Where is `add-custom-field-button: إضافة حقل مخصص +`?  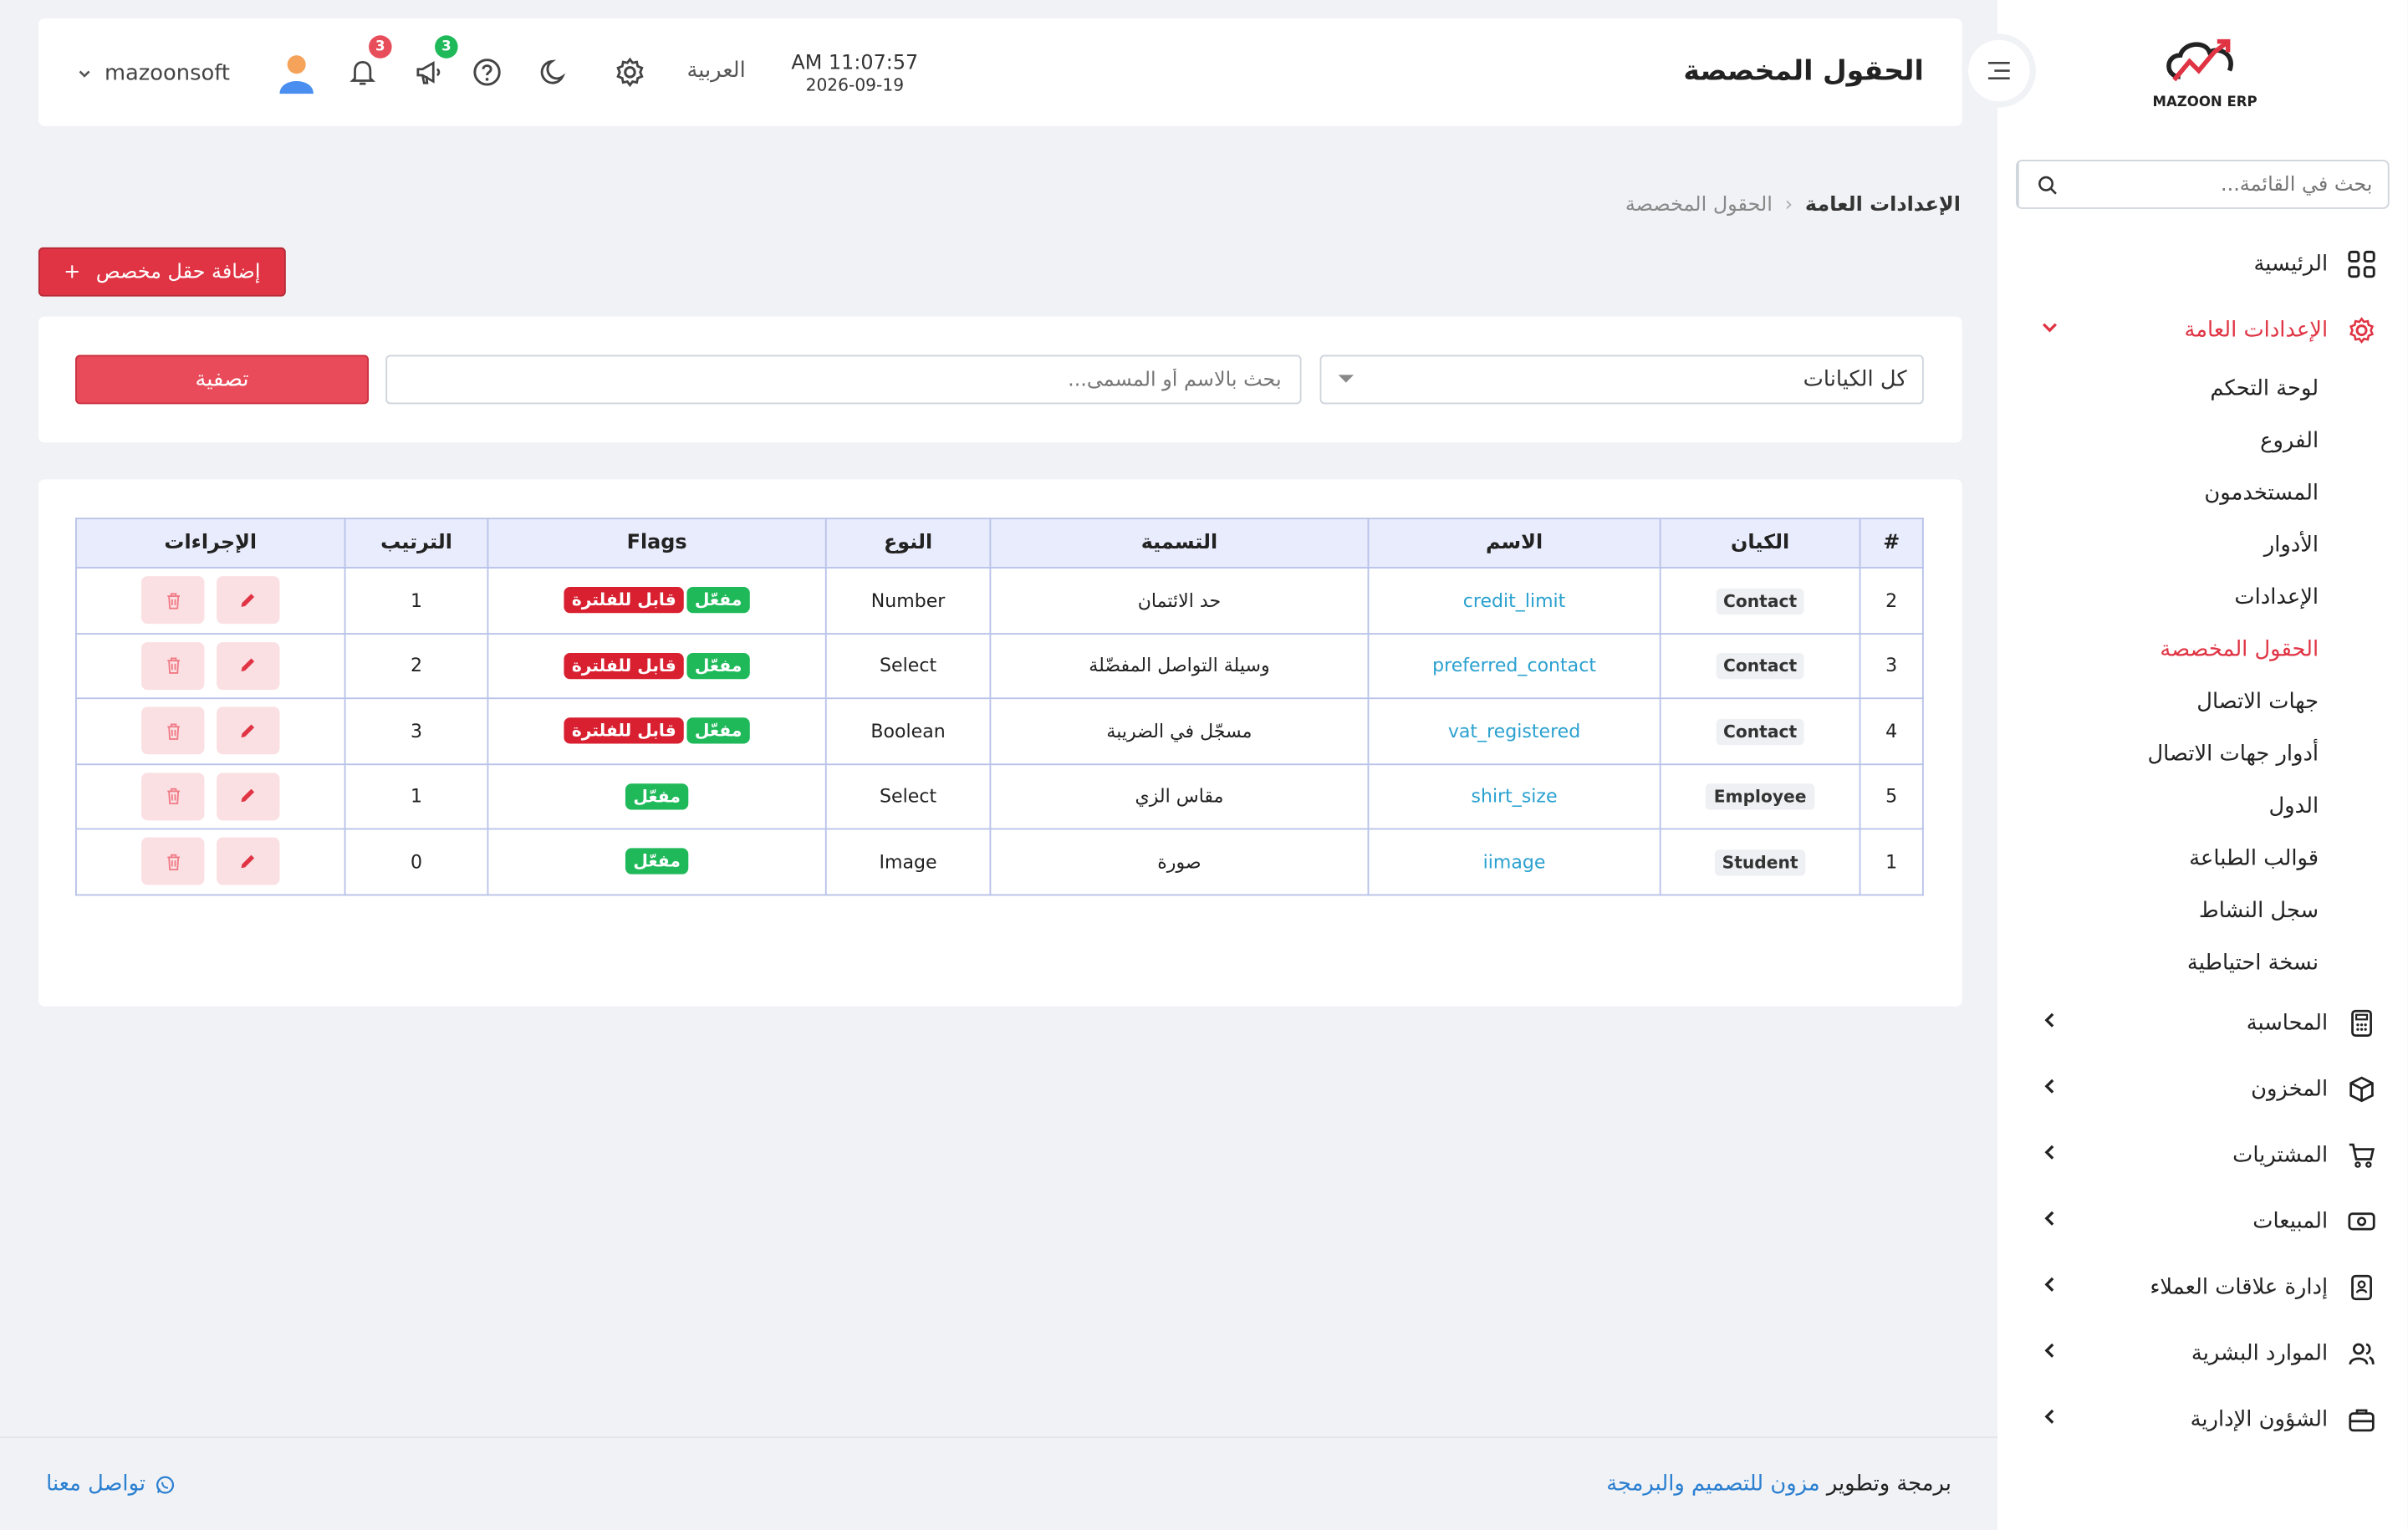 add-custom-field-button: إضافة حقل مخصص + is located at coordinates (162, 272).